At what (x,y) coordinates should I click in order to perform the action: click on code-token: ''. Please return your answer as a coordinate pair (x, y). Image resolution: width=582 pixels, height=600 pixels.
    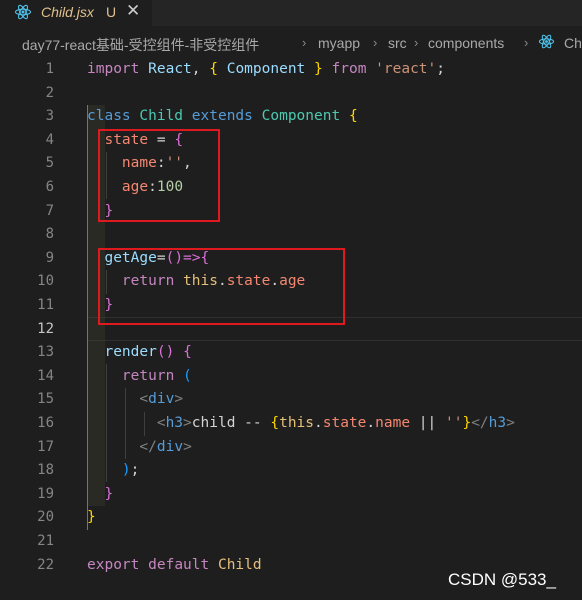
    Looking at the image, I should click on (454, 423).